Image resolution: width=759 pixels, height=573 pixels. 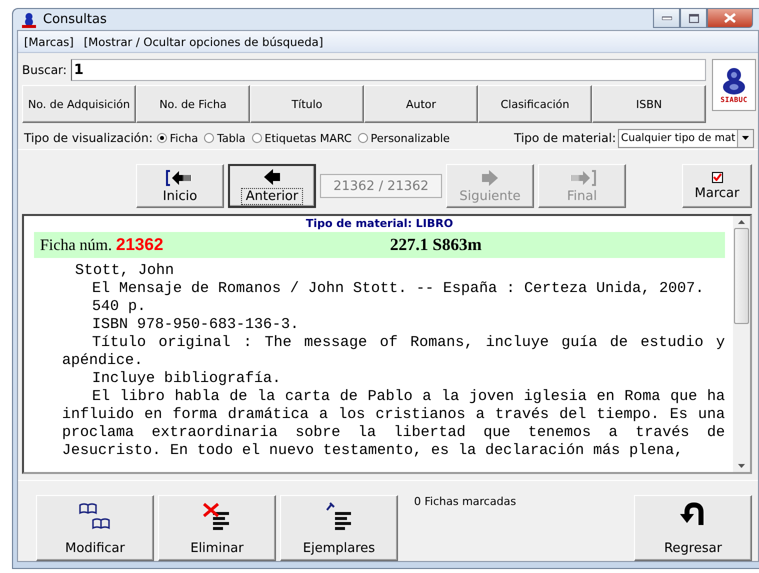 I want to click on maximize-button, so click(x=693, y=18).